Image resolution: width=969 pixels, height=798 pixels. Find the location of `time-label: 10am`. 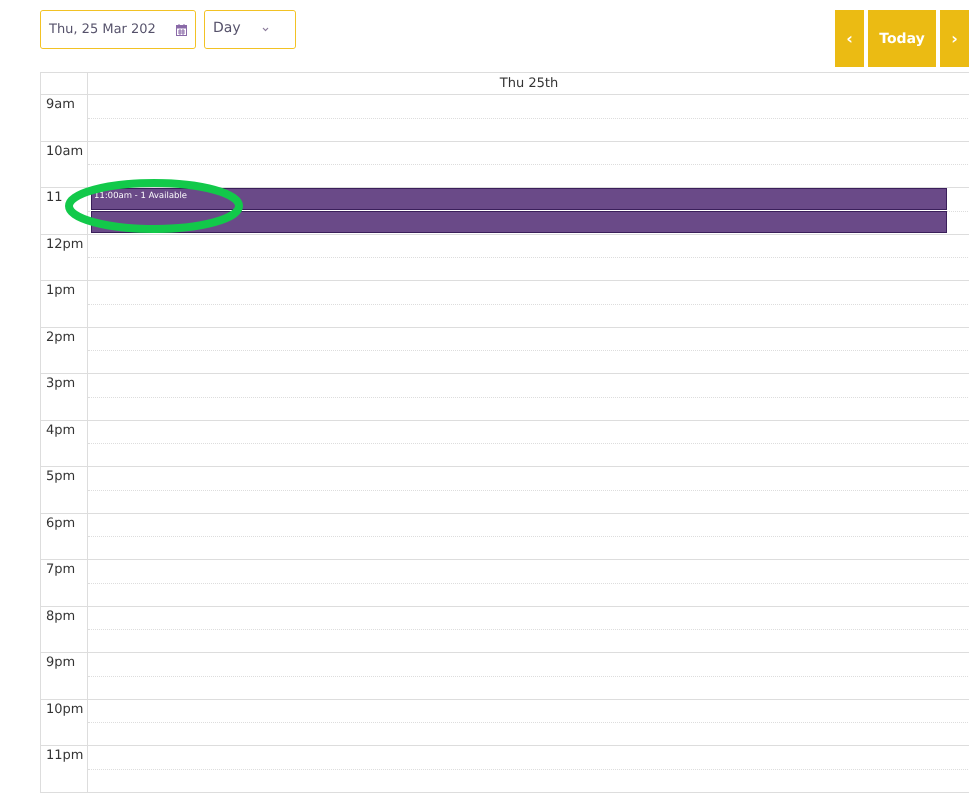

time-label: 10am is located at coordinates (65, 151).